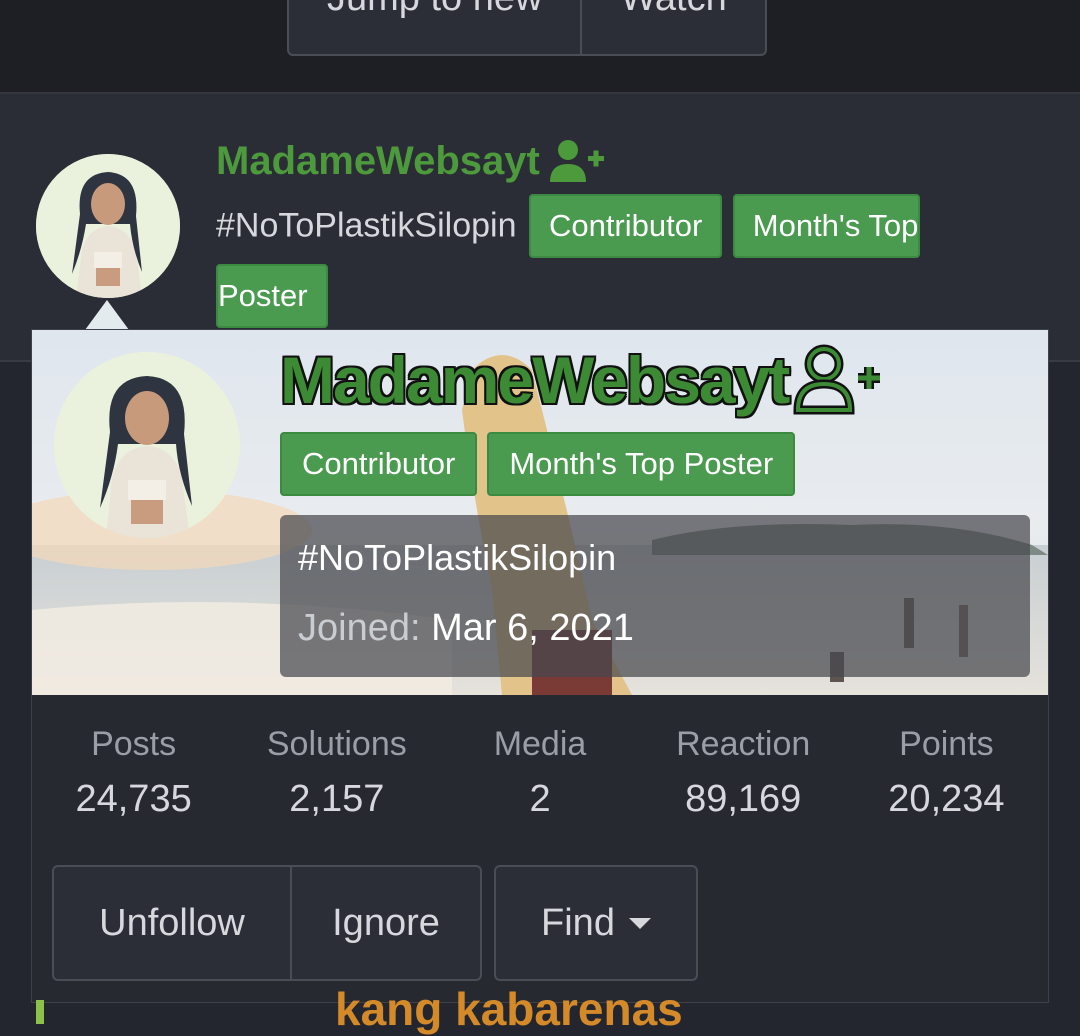 Image resolution: width=1080 pixels, height=1036 pixels. Describe the element at coordinates (743, 744) in the screenshot. I see `stat-label: Reaction` at that location.